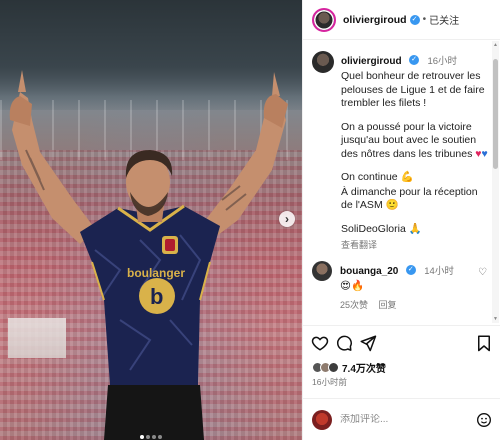 The image size is (500, 440). I want to click on jersey-sponsor-text: boulanger, so click(155, 273).